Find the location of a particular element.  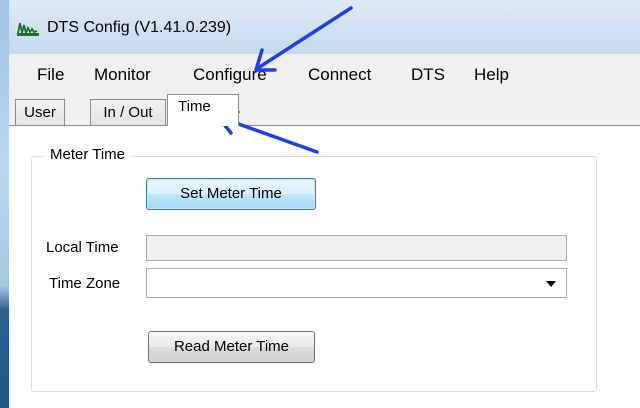

desktop-edge is located at coordinates (4, 204).